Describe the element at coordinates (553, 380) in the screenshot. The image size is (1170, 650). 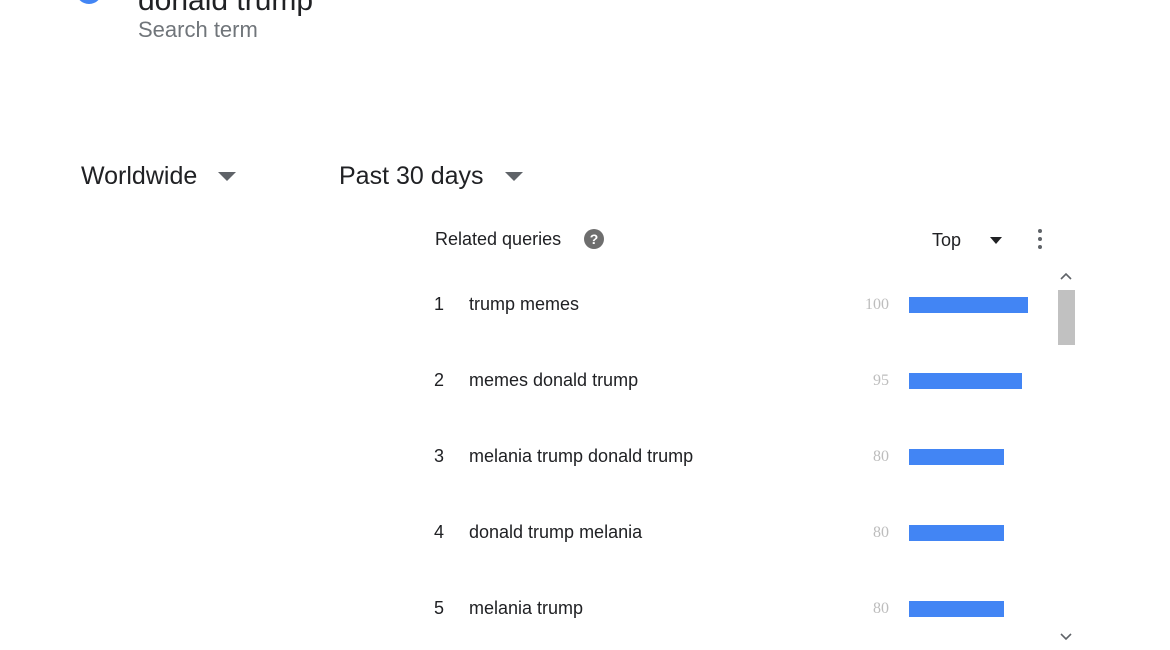
I see `query-link: memes donald trump` at that location.